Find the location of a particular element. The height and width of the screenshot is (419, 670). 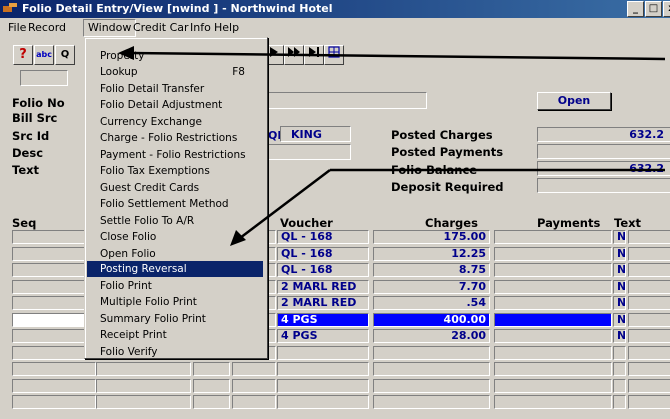

minimize-button: _ is located at coordinates (635, 9).